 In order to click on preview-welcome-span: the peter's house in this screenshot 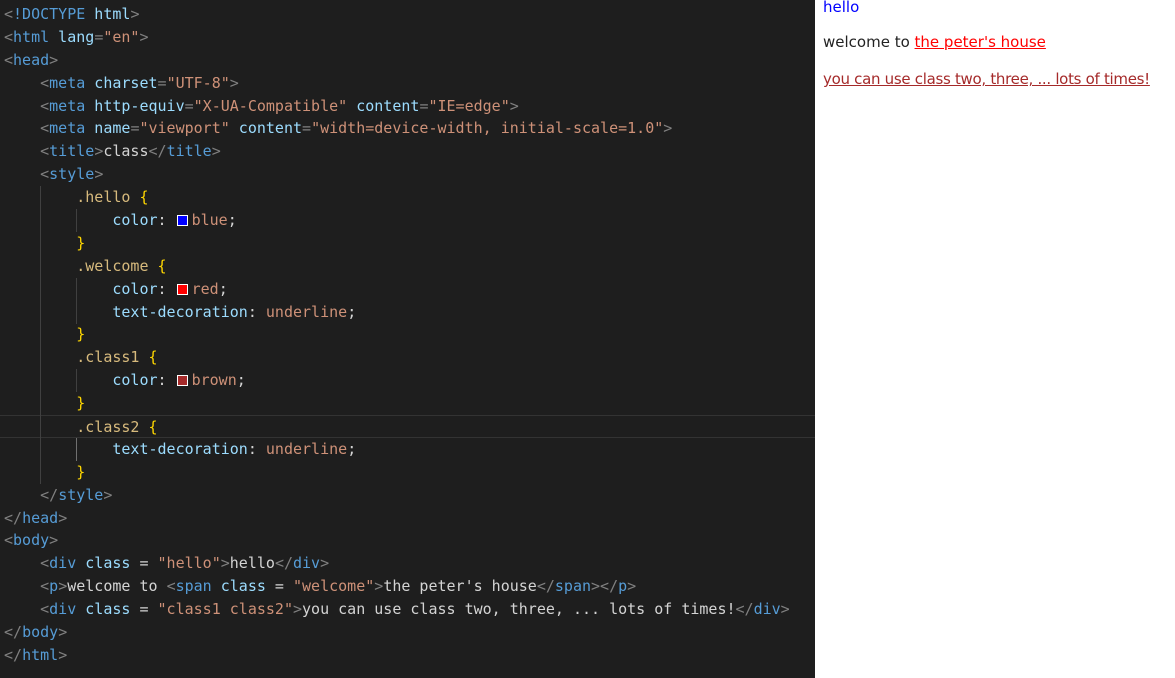, I will do `click(980, 42)`.